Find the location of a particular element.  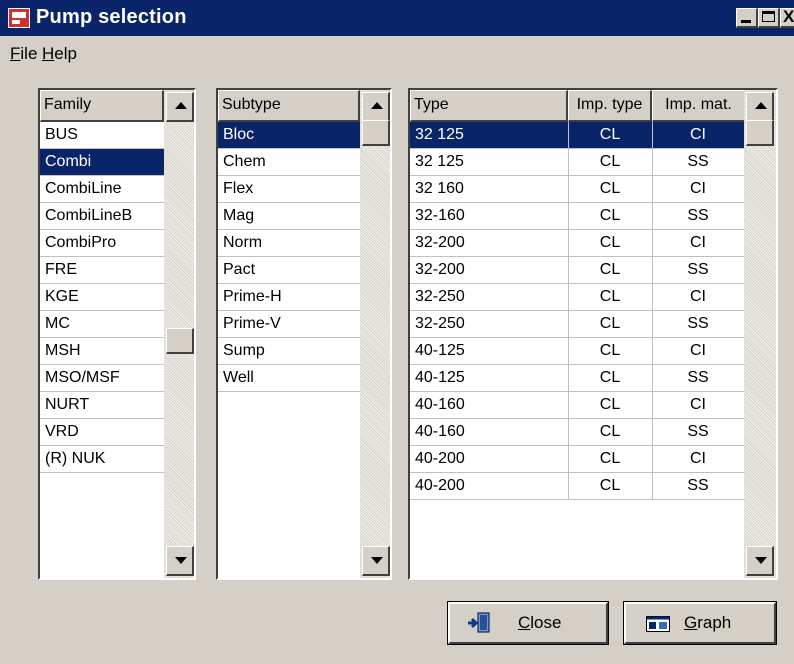

list-item: Well is located at coordinates (289, 378).